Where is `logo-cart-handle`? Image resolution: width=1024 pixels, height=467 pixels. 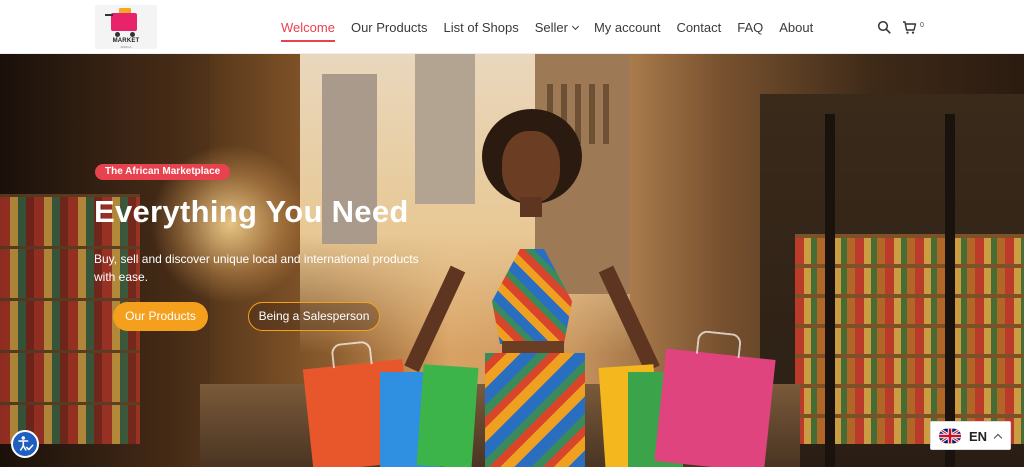 logo-cart-handle is located at coordinates (109, 15).